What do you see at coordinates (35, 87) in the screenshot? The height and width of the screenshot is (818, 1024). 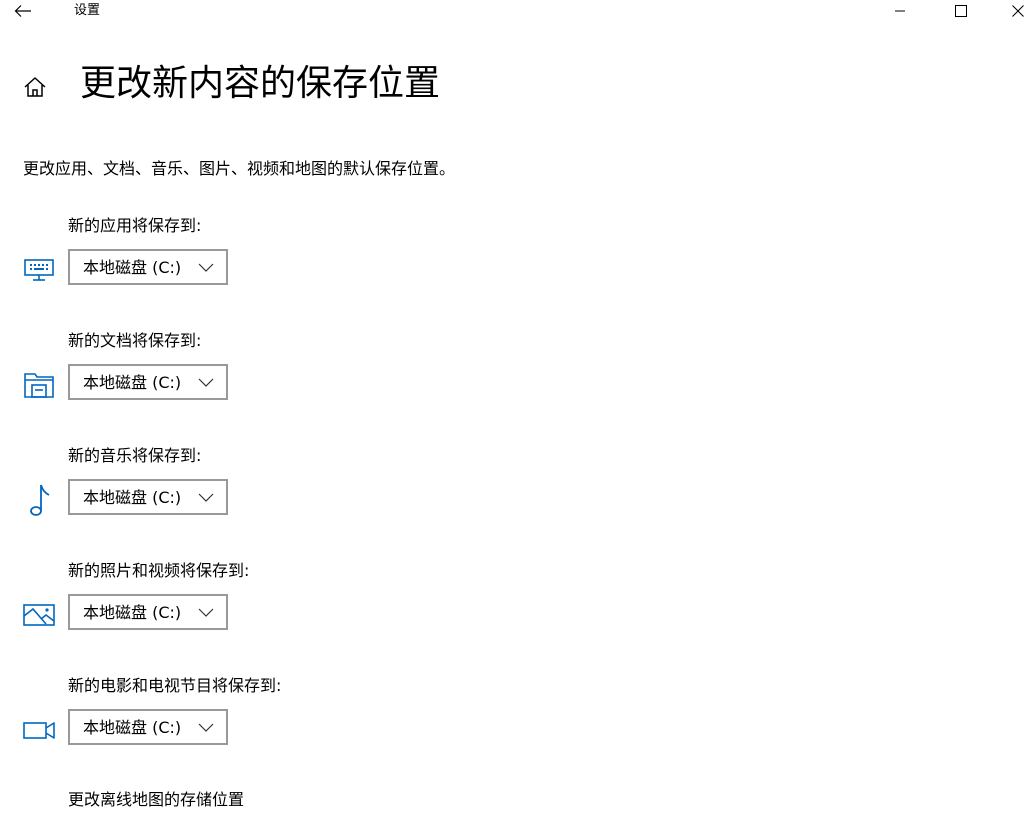 I see `home-icon` at bounding box center [35, 87].